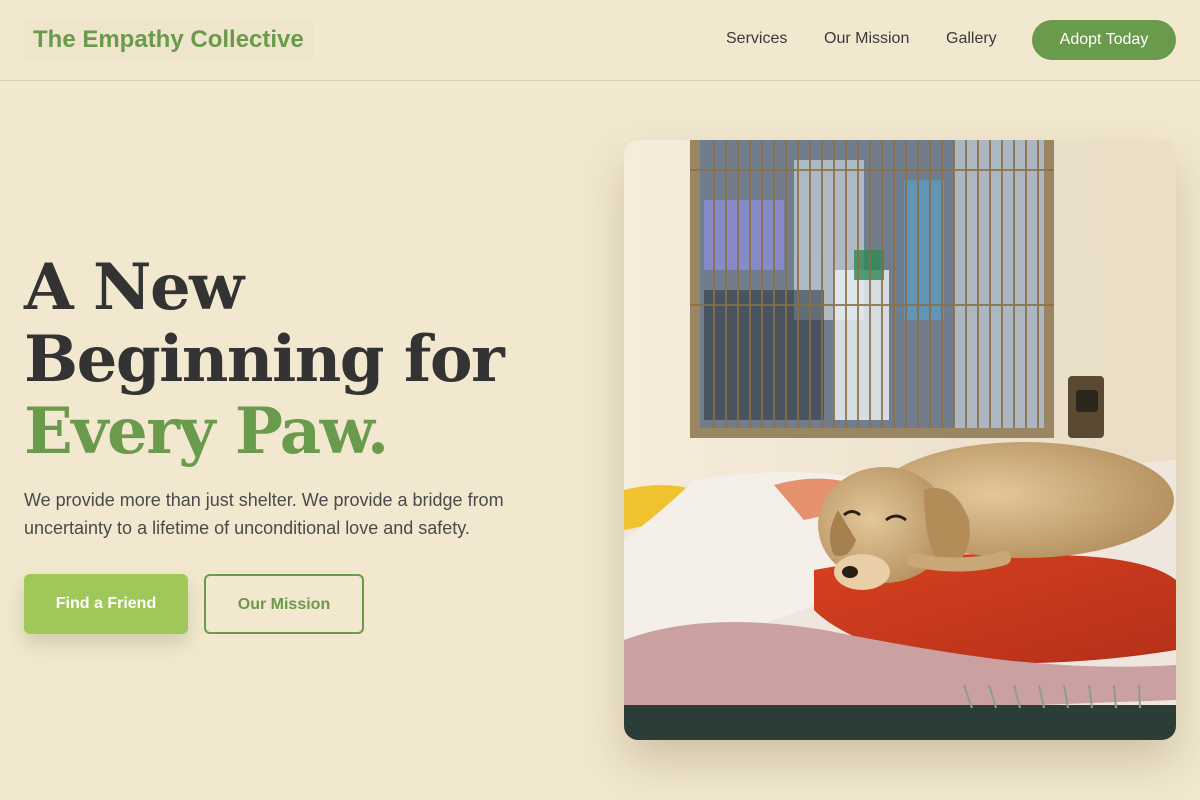  Describe the element at coordinates (264, 359) in the screenshot. I see `headline-line-2: Beginning for` at that location.